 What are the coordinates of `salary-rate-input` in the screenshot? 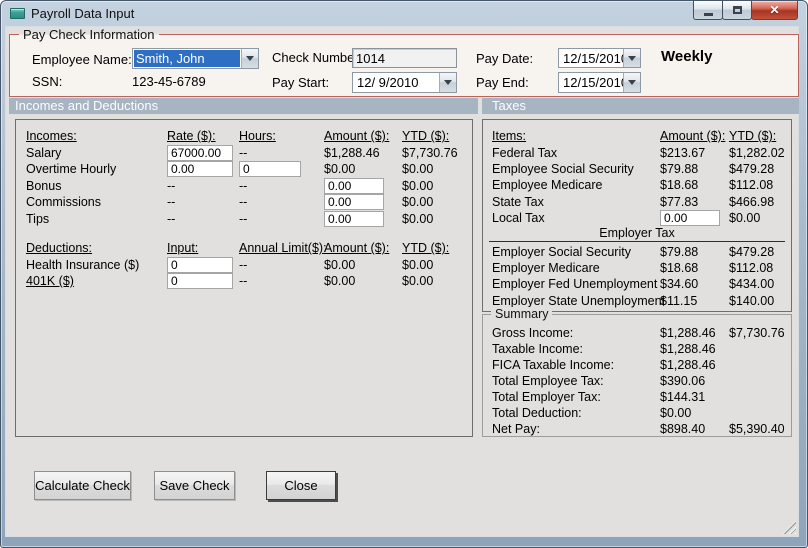 It's located at (200, 152).